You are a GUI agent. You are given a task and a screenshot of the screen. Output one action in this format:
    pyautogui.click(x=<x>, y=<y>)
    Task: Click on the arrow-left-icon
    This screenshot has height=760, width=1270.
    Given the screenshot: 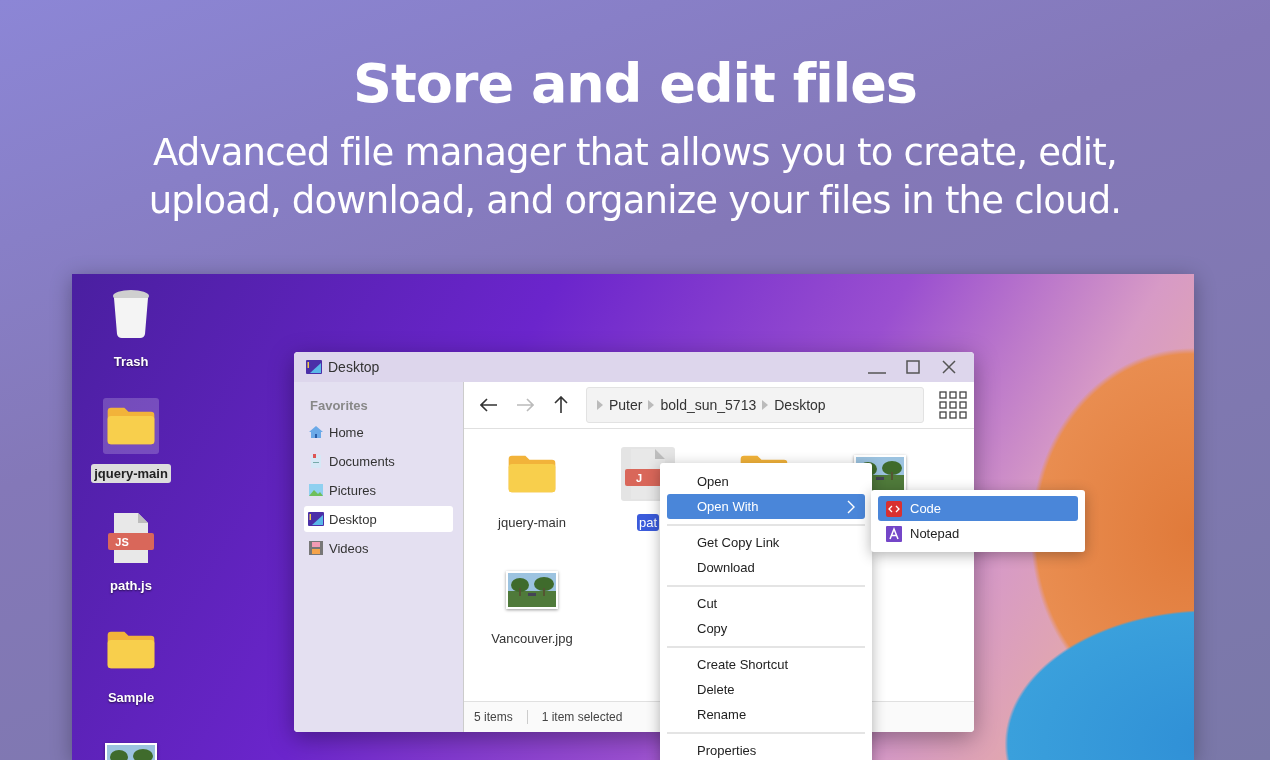 What is the action you would take?
    pyautogui.click(x=489, y=405)
    